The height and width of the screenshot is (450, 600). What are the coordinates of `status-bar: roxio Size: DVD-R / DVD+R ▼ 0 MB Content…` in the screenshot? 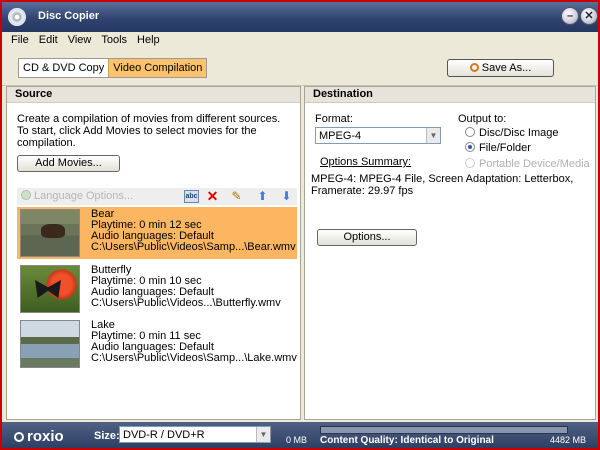 It's located at (300, 435).